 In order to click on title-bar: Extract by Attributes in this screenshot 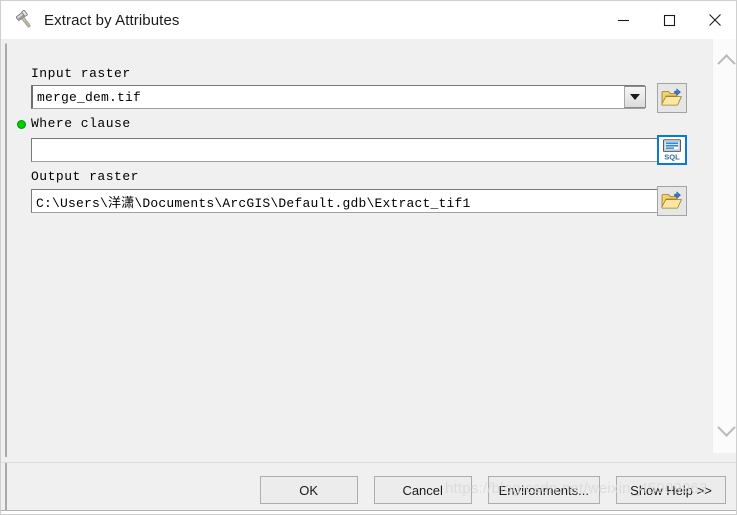, I will do `click(368, 20)`.